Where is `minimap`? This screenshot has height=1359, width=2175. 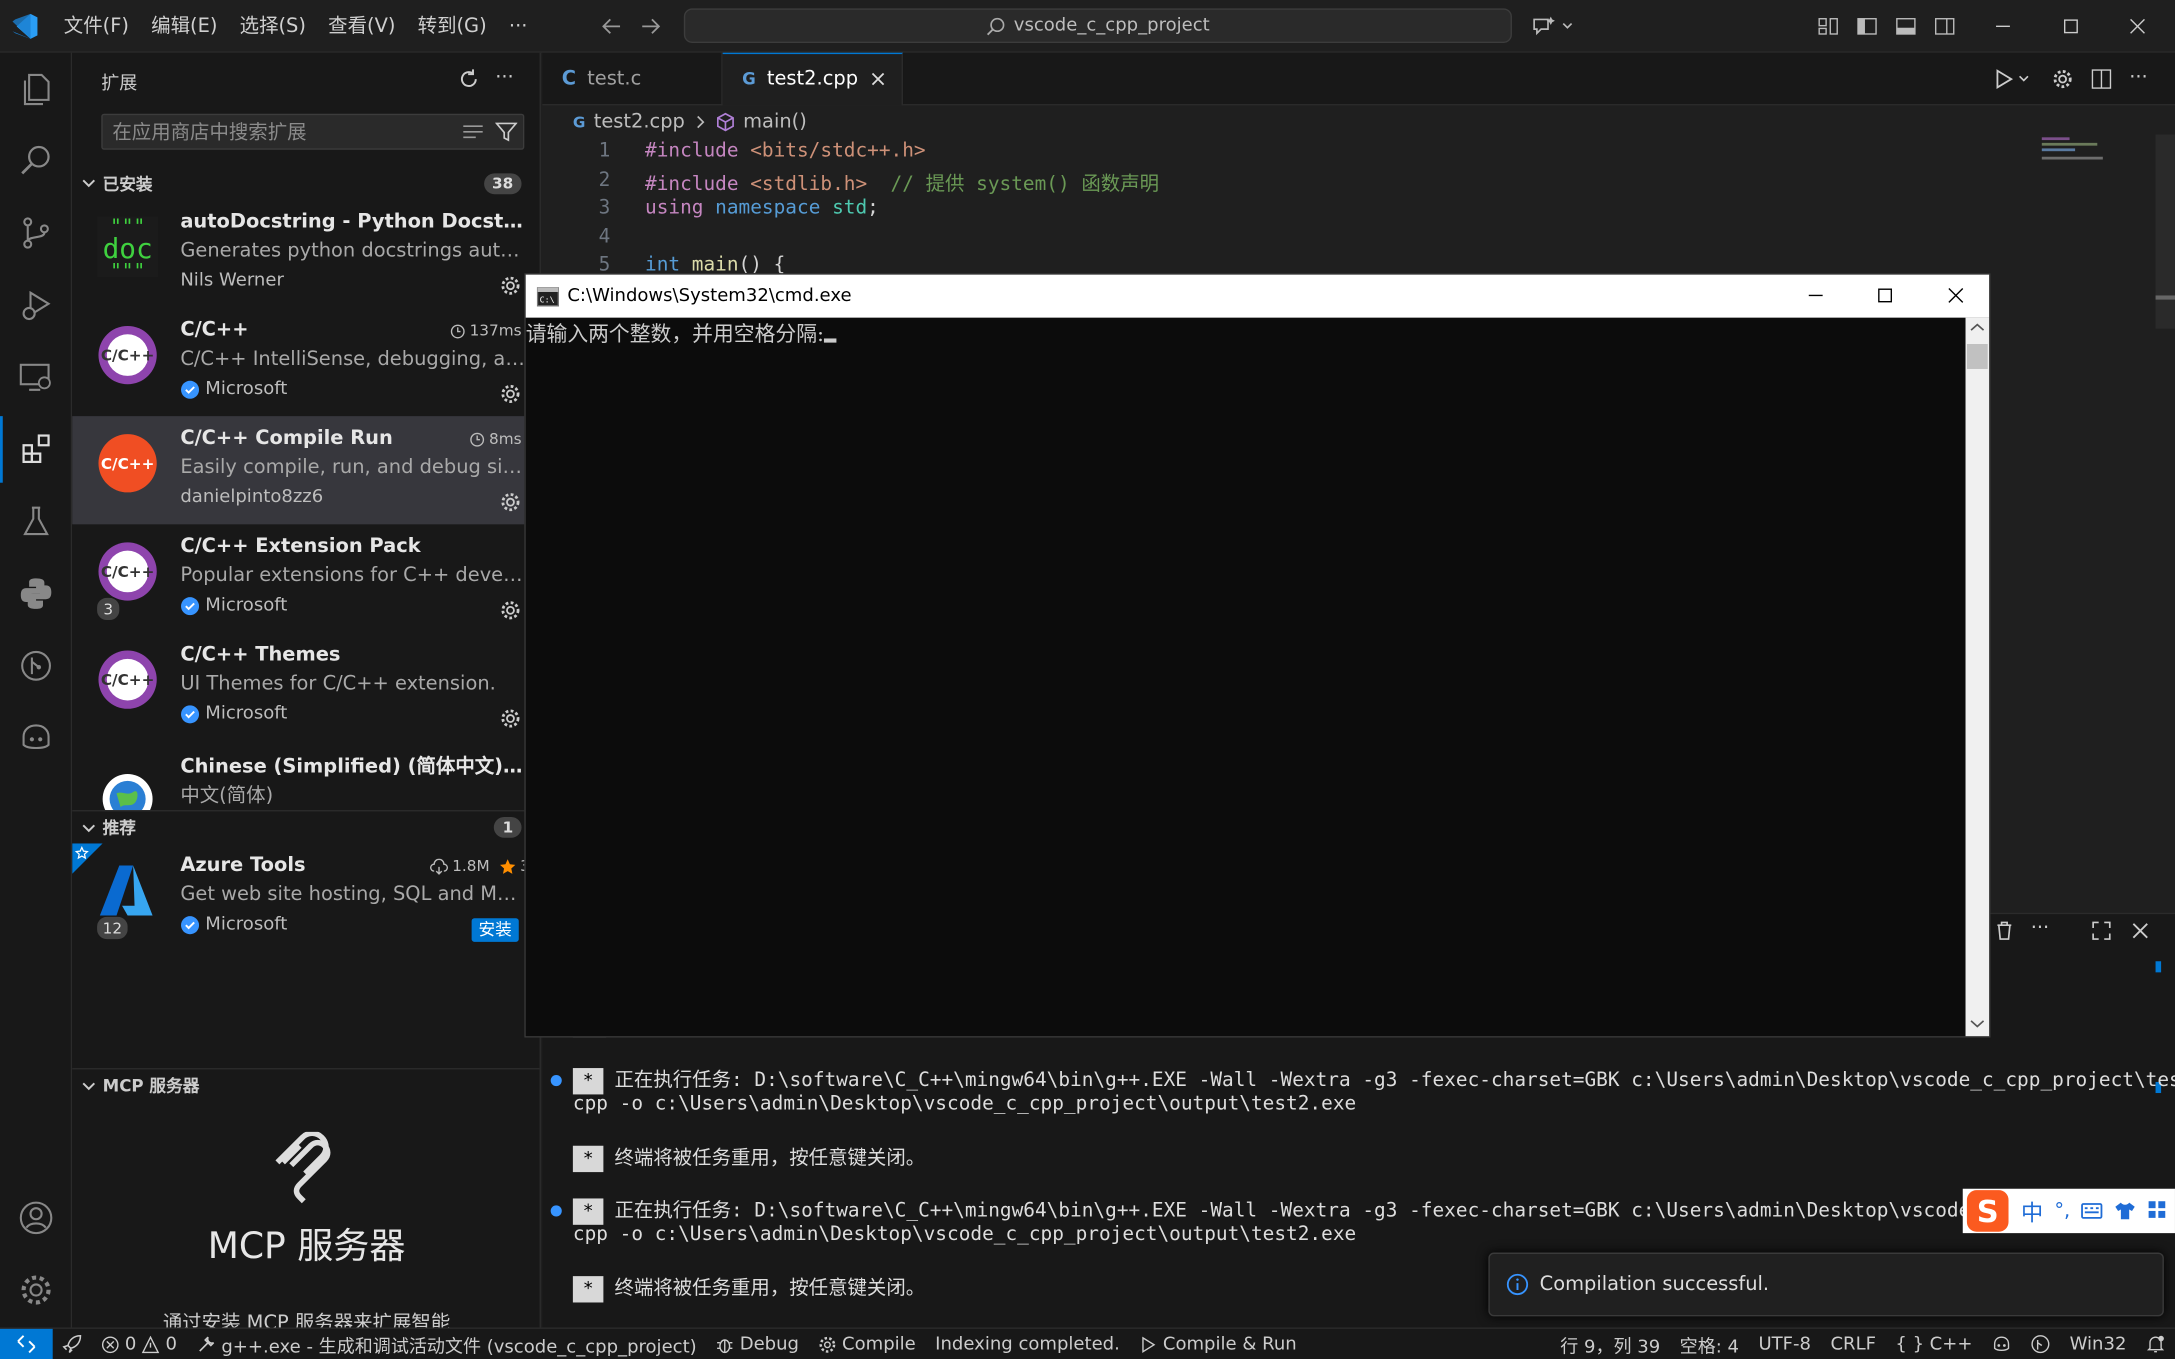
minimap is located at coordinates (2083, 149).